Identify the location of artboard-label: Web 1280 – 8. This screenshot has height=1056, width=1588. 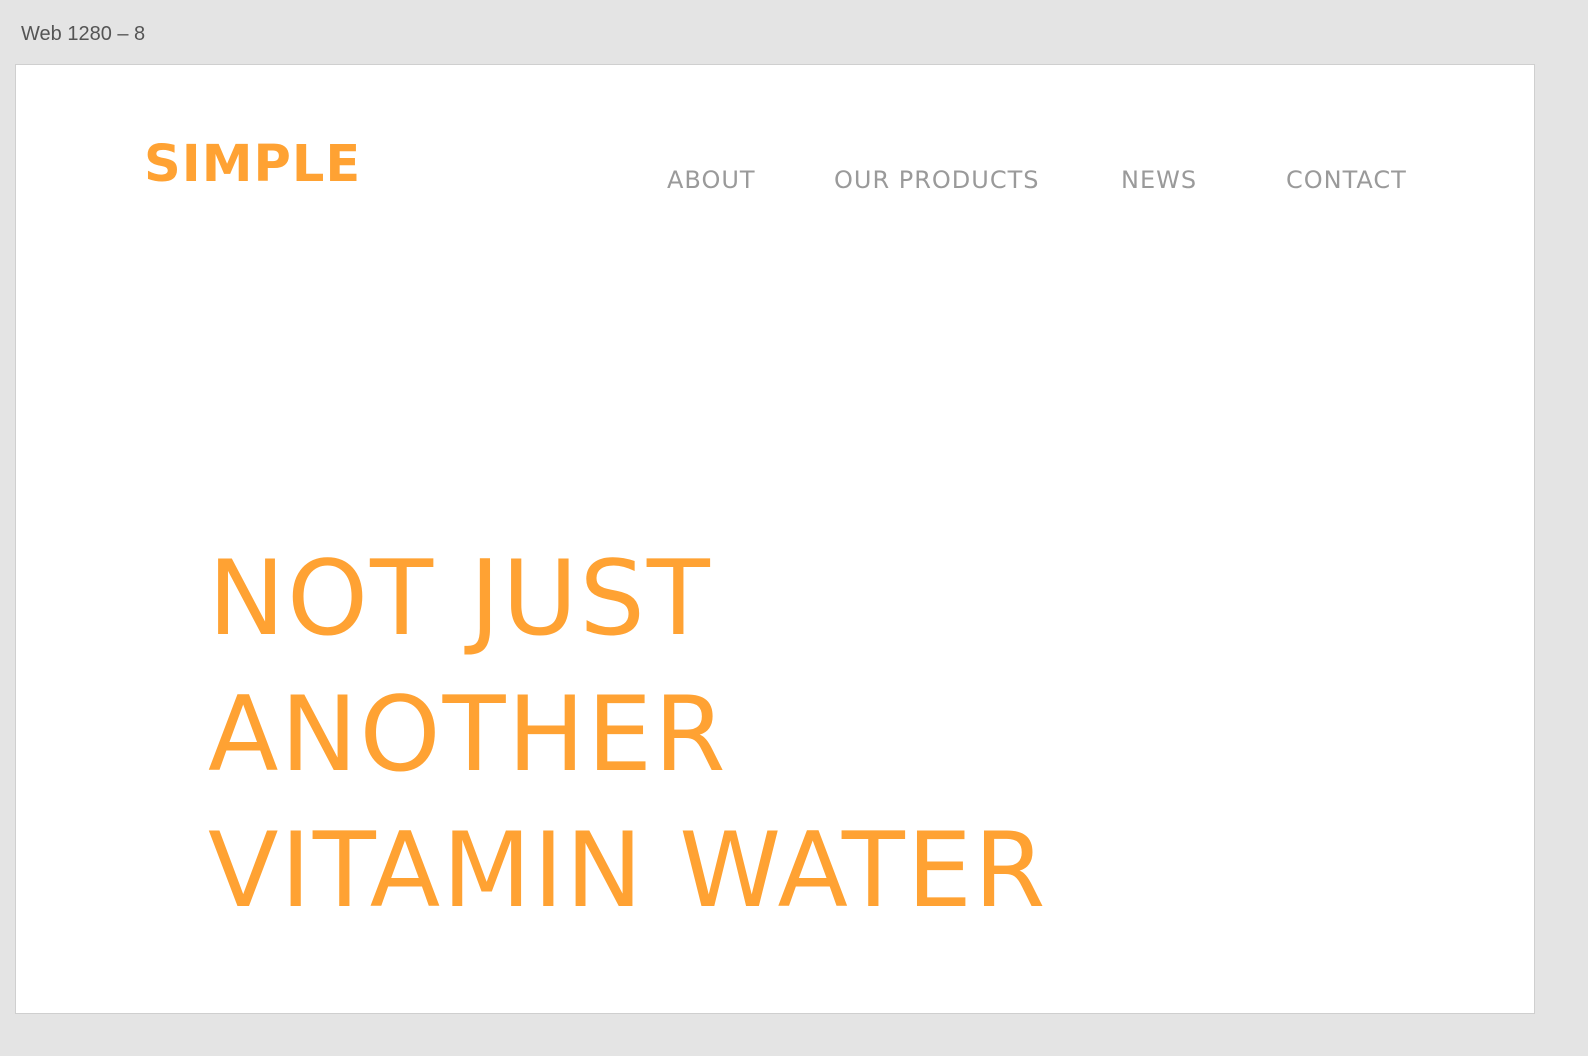
(83, 34).